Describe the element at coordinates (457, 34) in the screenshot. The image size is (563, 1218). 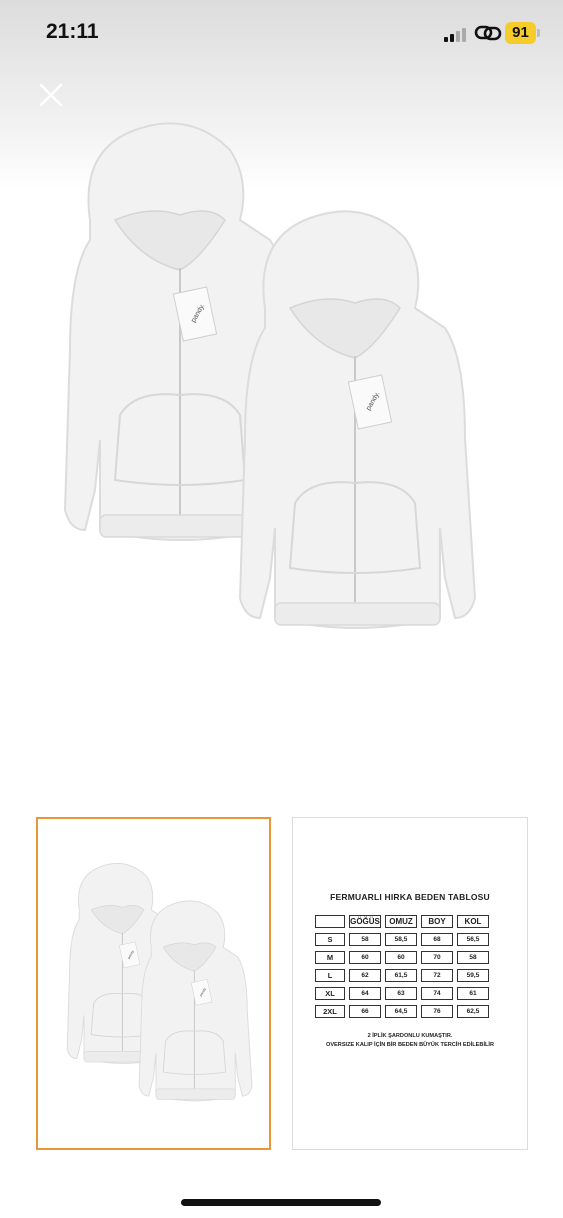
I see `cellular-signal-icon` at that location.